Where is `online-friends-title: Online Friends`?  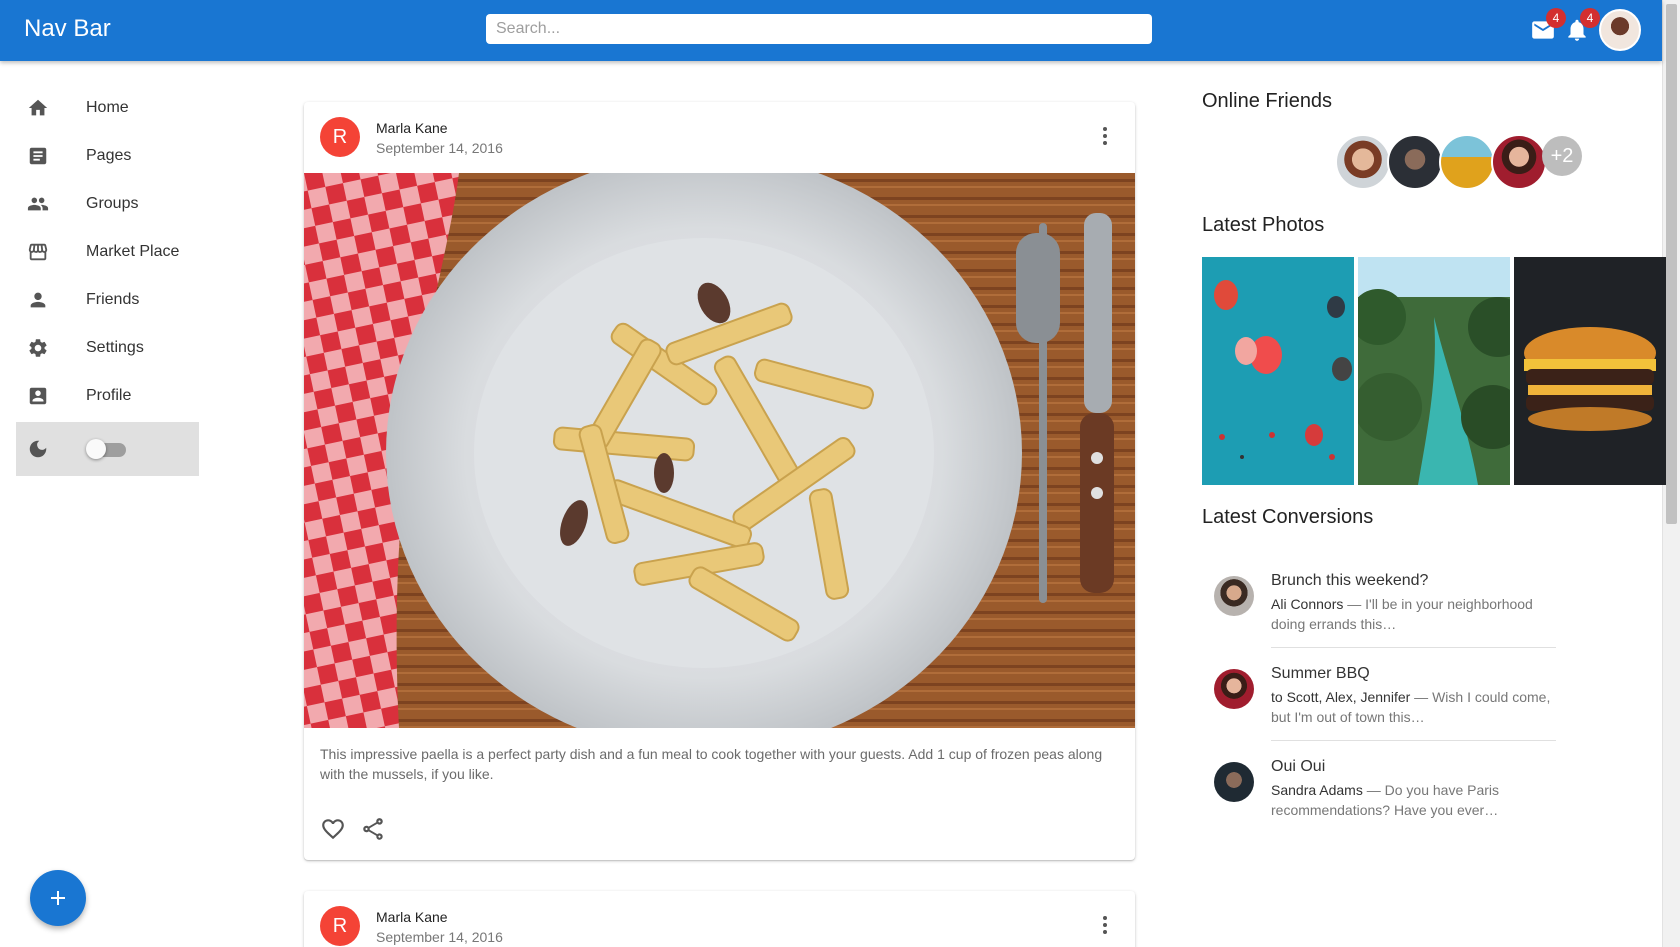 online-friends-title: Online Friends is located at coordinates (1267, 101).